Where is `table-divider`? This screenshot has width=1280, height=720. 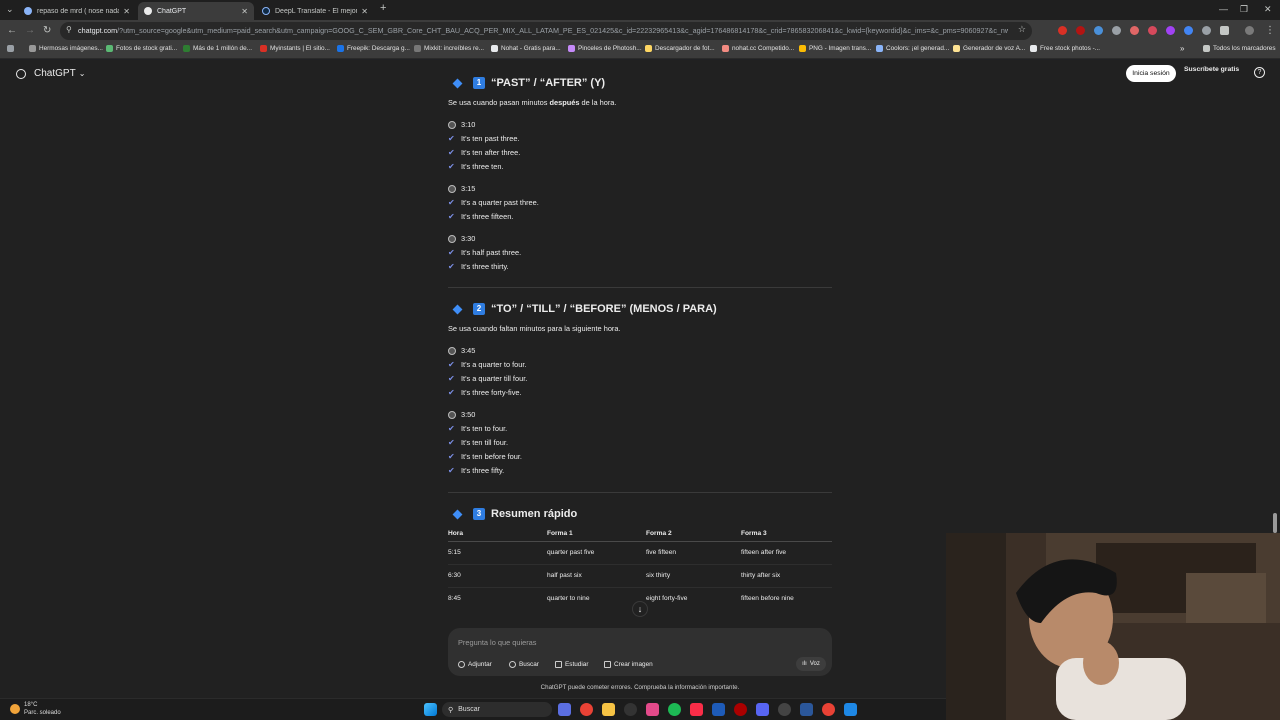
table-divider is located at coordinates (640, 541).